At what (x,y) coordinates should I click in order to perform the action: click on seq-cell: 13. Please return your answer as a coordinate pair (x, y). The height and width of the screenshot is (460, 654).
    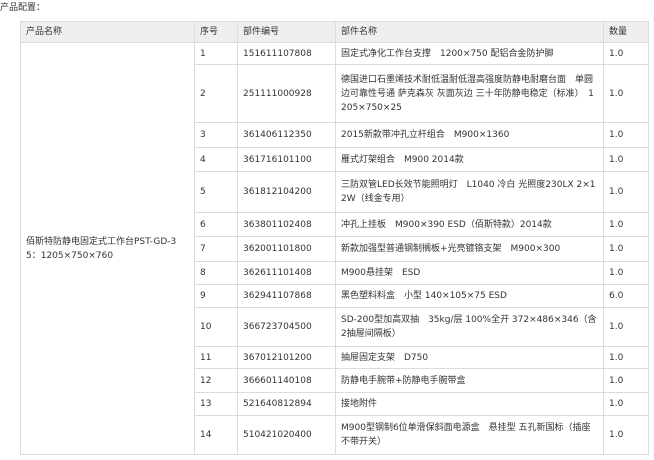
    Looking at the image, I should click on (216, 404).